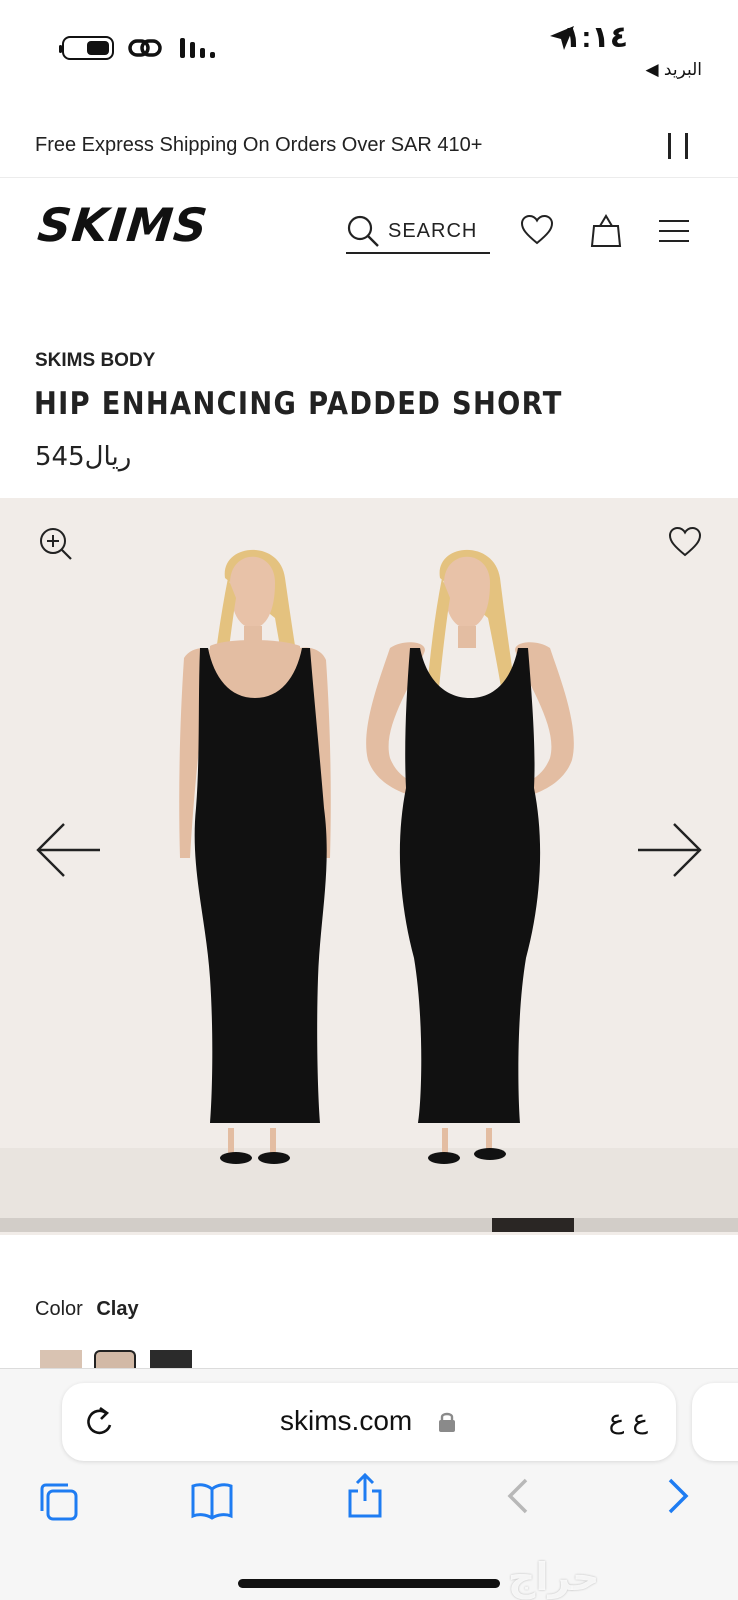 This screenshot has width=738, height=1600. I want to click on product-brand: SKIMS BODY, so click(95, 361).